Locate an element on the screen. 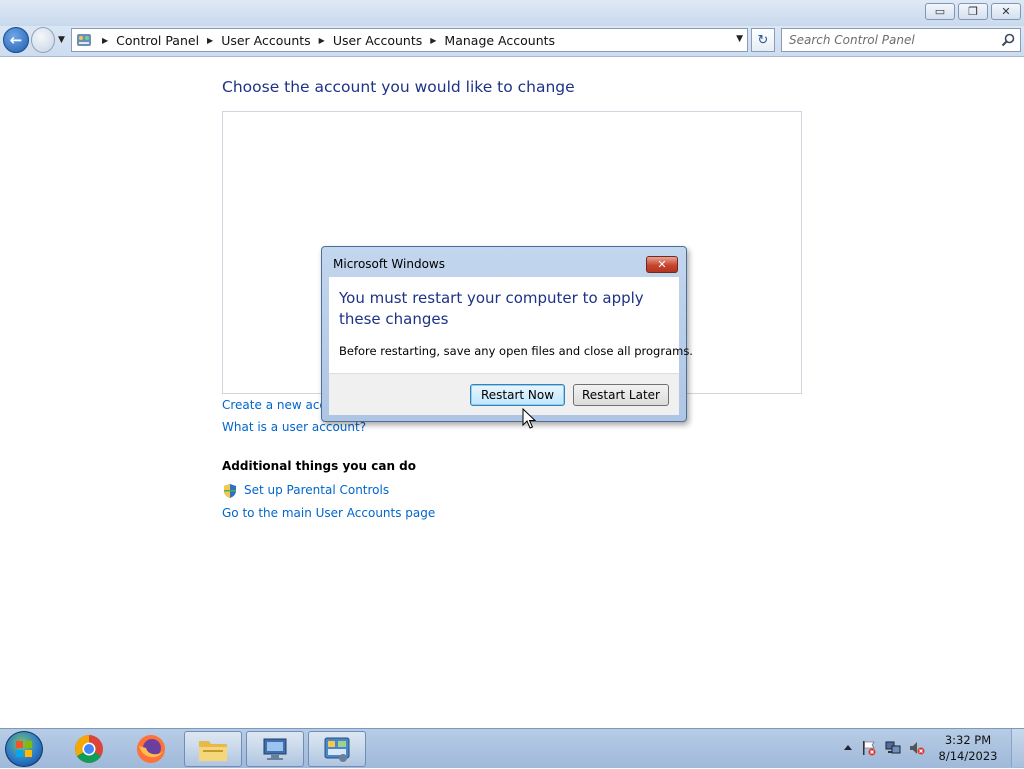 The height and width of the screenshot is (769, 1024). taskbar-clock: 3:32 PM 8/14/2023 is located at coordinates (968, 748).